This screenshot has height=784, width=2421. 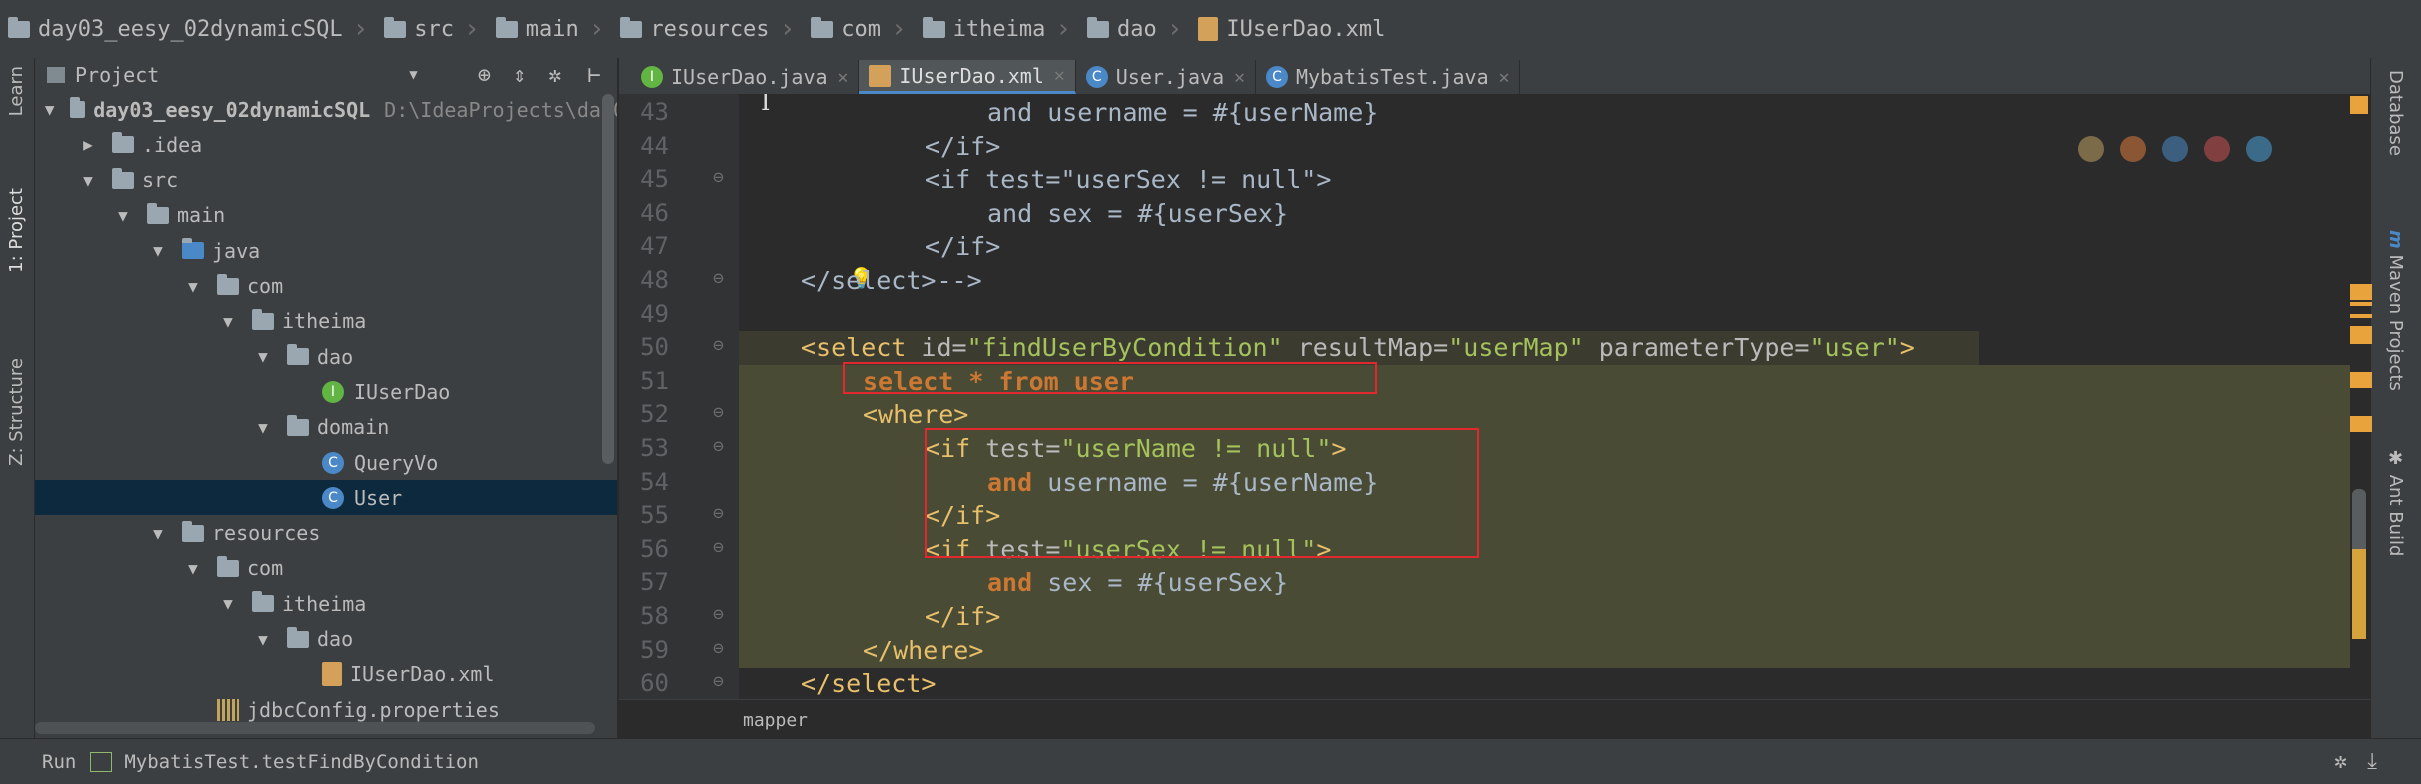 I want to click on breadcrumb-item: resources ›, so click(x=707, y=29).